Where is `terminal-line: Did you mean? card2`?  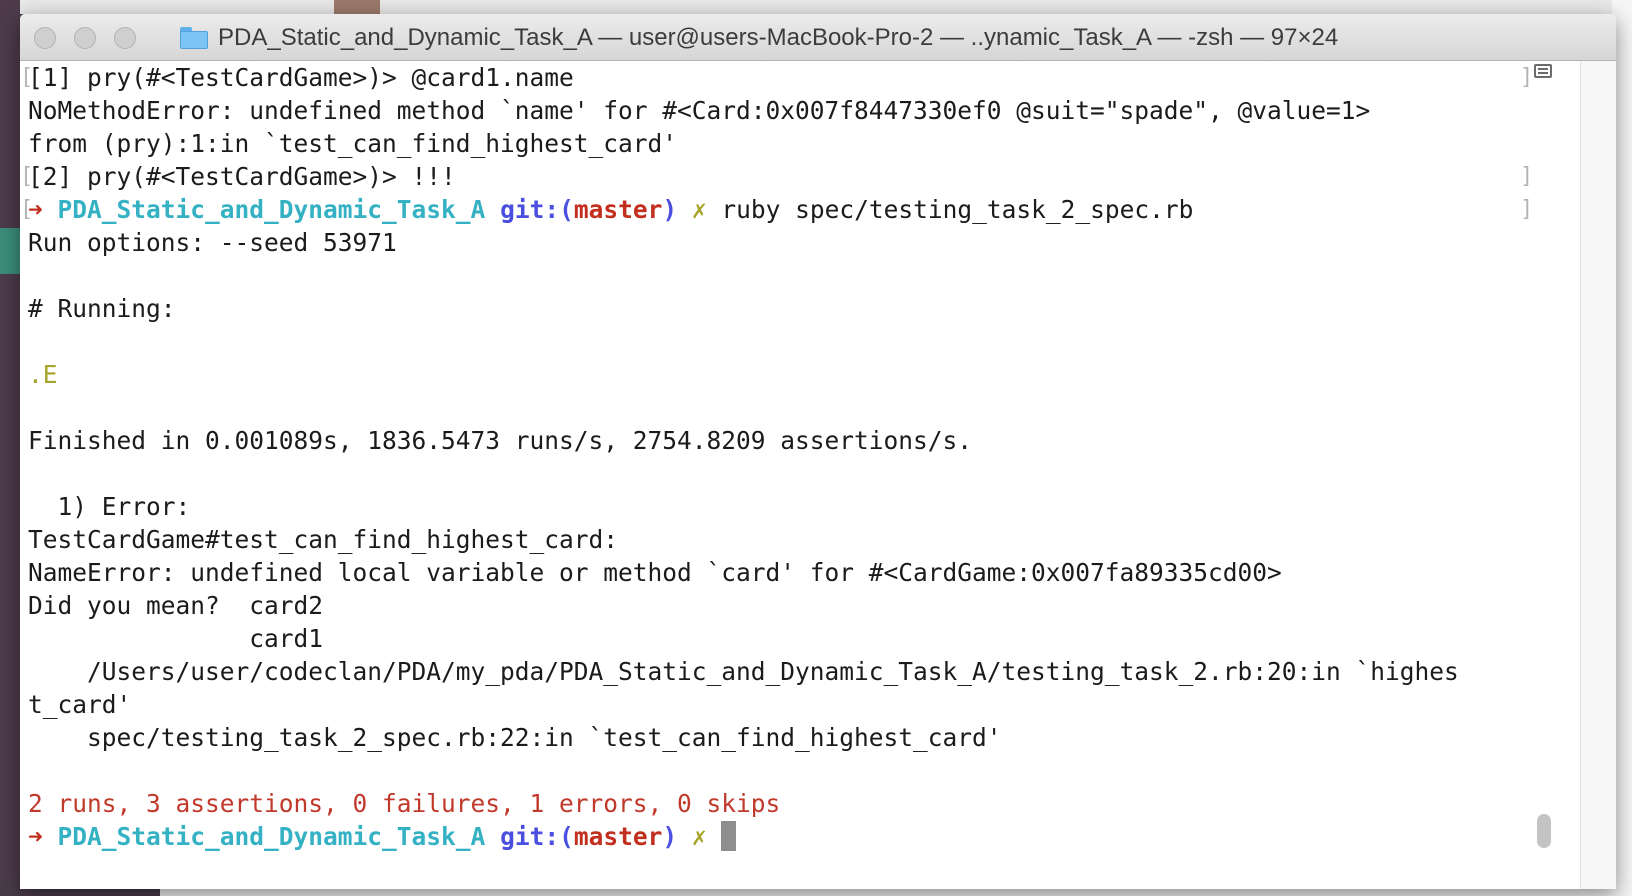 terminal-line: Did you mean? card2 is located at coordinates (176, 605).